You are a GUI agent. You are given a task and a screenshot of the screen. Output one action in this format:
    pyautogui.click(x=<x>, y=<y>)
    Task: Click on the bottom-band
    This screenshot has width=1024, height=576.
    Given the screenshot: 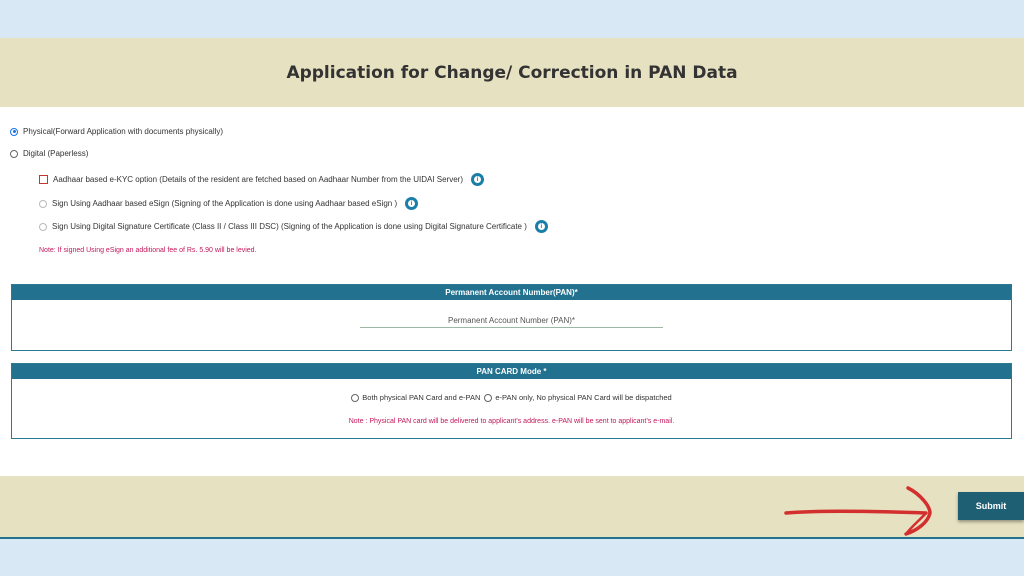 What is the action you would take?
    pyautogui.click(x=512, y=557)
    